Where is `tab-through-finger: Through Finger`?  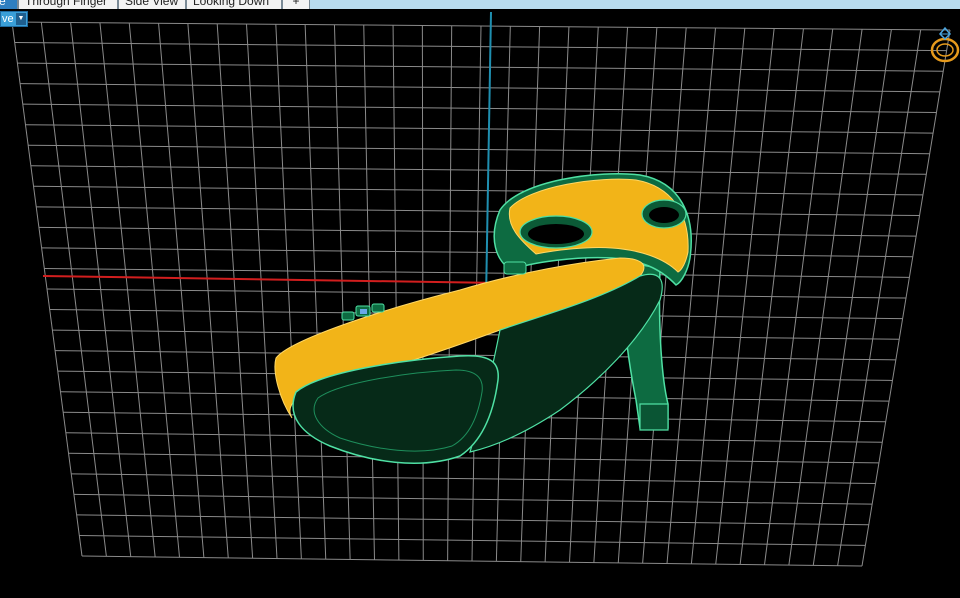 tab-through-finger: Through Finger is located at coordinates (68, 4).